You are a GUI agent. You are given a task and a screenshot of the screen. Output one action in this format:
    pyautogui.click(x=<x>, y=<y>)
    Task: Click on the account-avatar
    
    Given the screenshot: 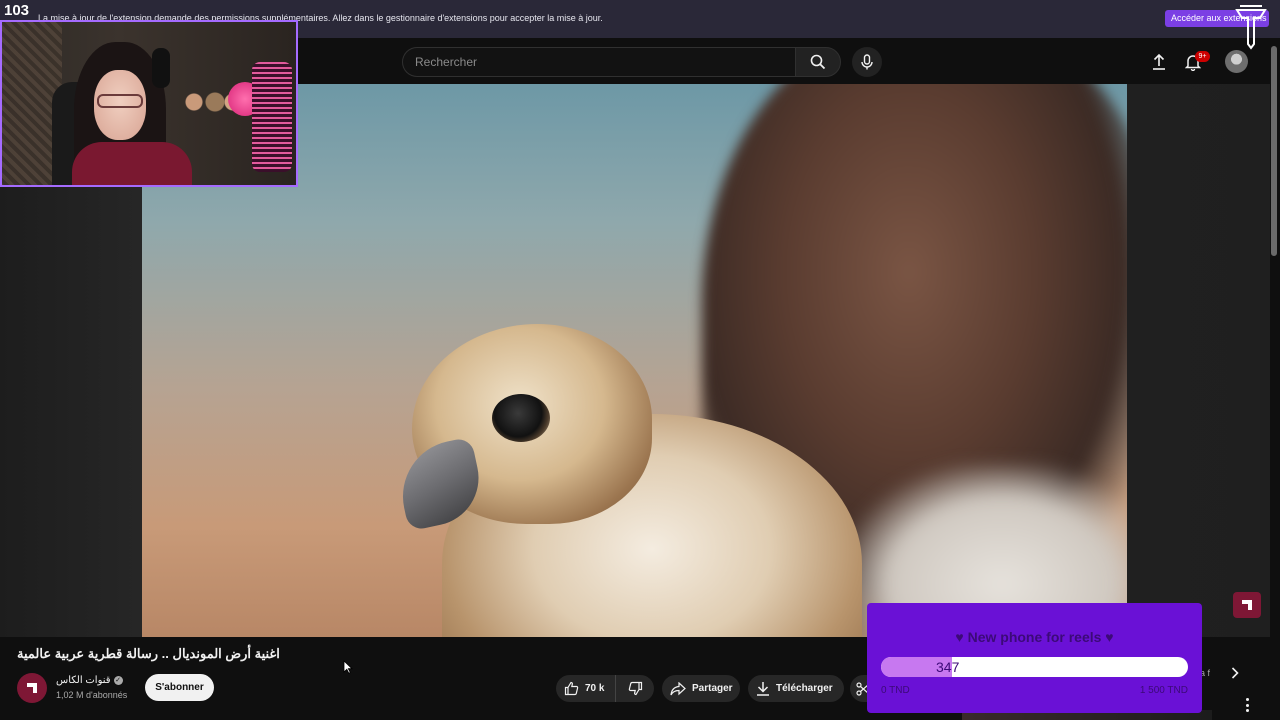 What is the action you would take?
    pyautogui.click(x=1236, y=61)
    